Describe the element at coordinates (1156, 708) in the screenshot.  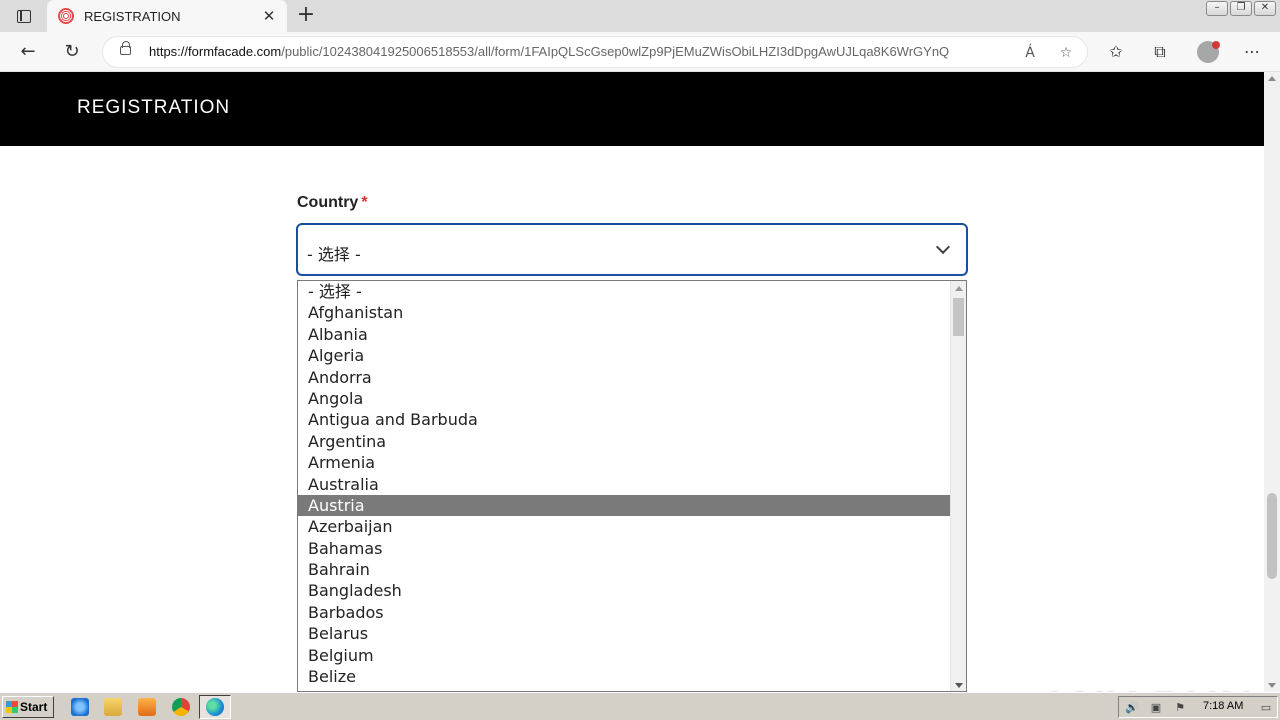
I see `network-icon: ▣` at that location.